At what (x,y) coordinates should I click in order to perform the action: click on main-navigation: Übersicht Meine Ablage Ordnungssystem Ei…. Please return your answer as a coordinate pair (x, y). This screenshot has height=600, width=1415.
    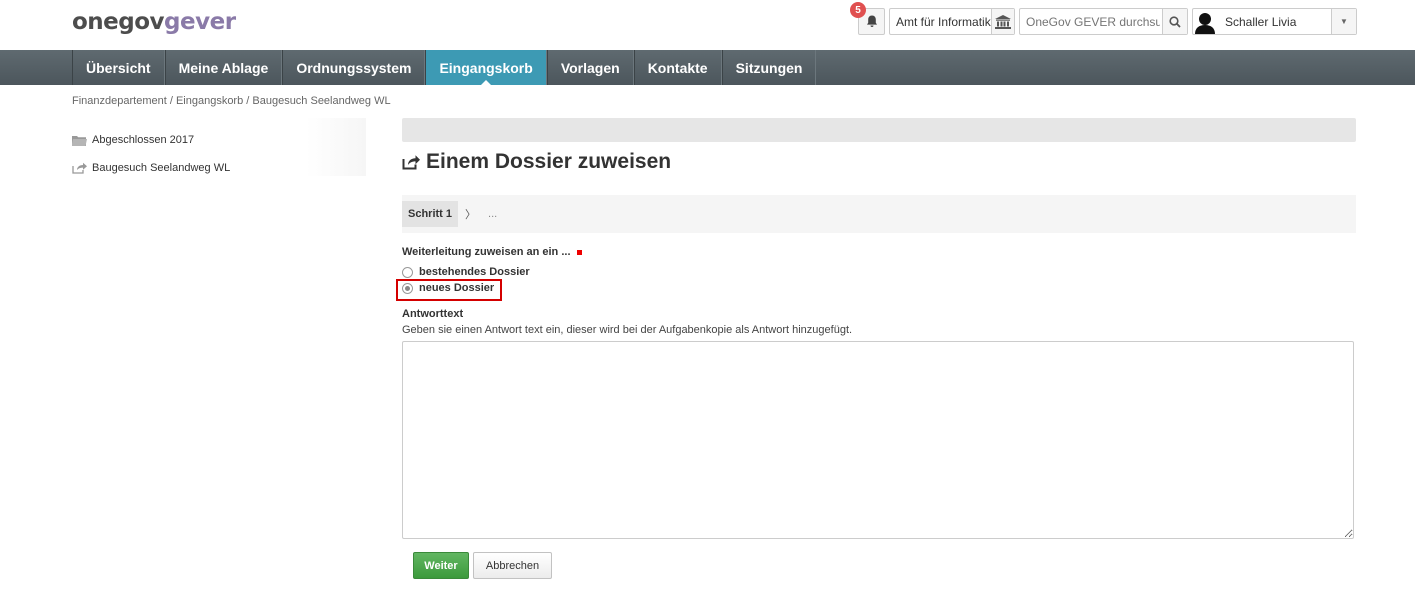
    Looking at the image, I should click on (707, 67).